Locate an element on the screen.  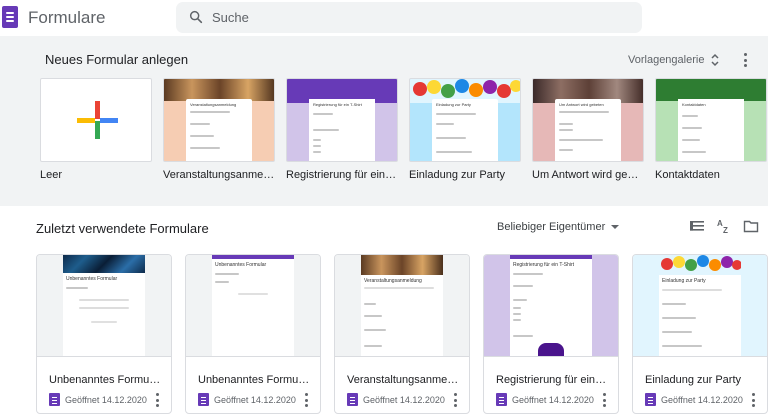
owner-filter-dropdown: Beliebiger Eigentümer is located at coordinates (558, 227).